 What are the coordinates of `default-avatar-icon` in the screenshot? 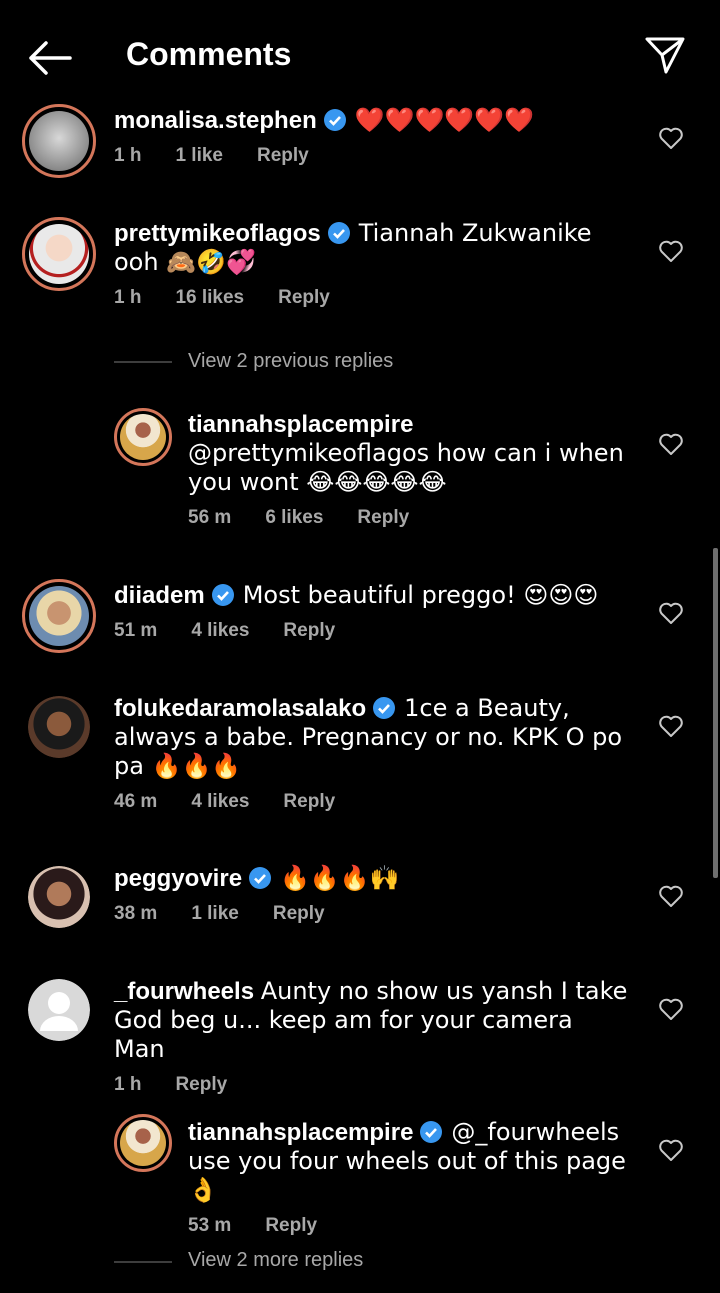 It's located at (59, 1011).